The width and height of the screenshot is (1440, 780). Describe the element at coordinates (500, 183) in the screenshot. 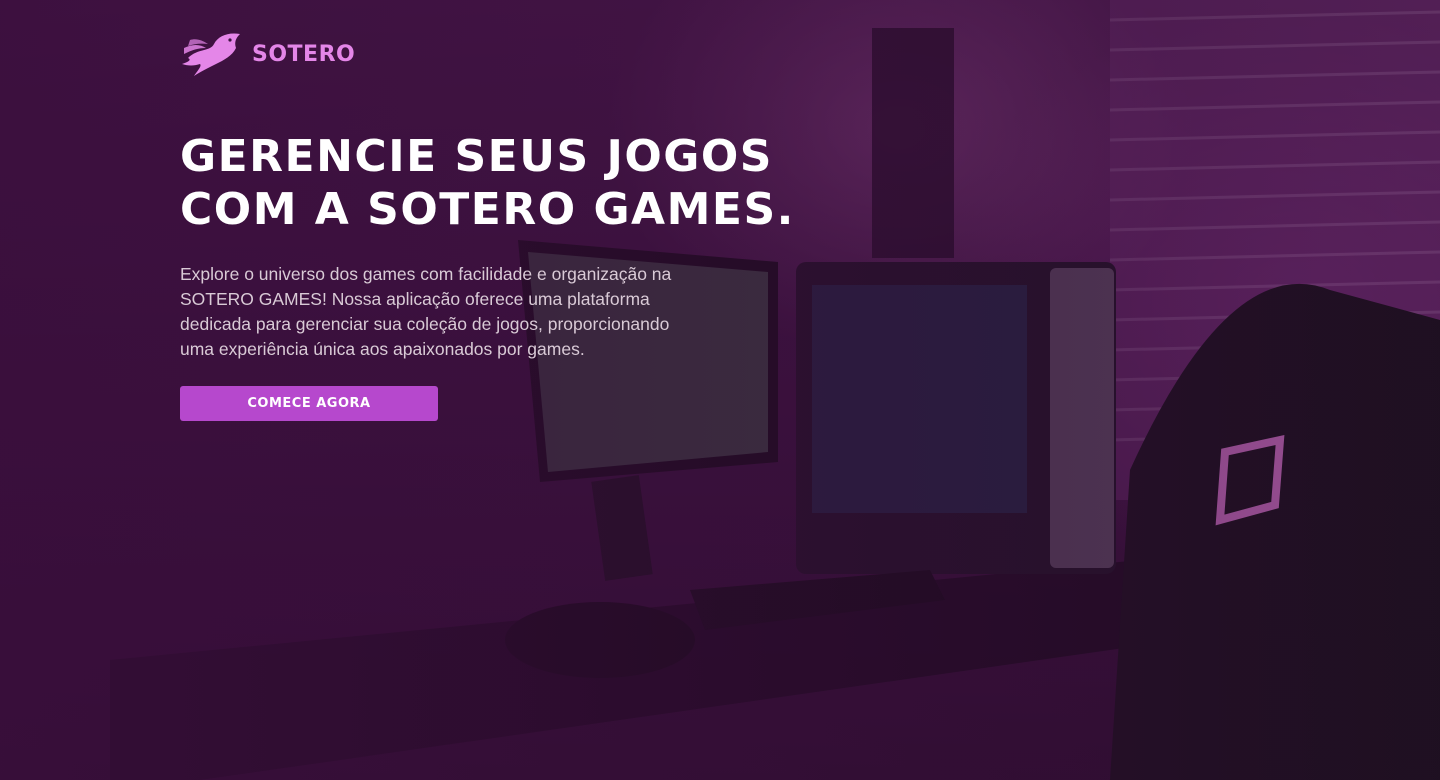

I see `hero-title: GERENCIE SEUS JOGOS COM A SOTERO GAMES.` at that location.